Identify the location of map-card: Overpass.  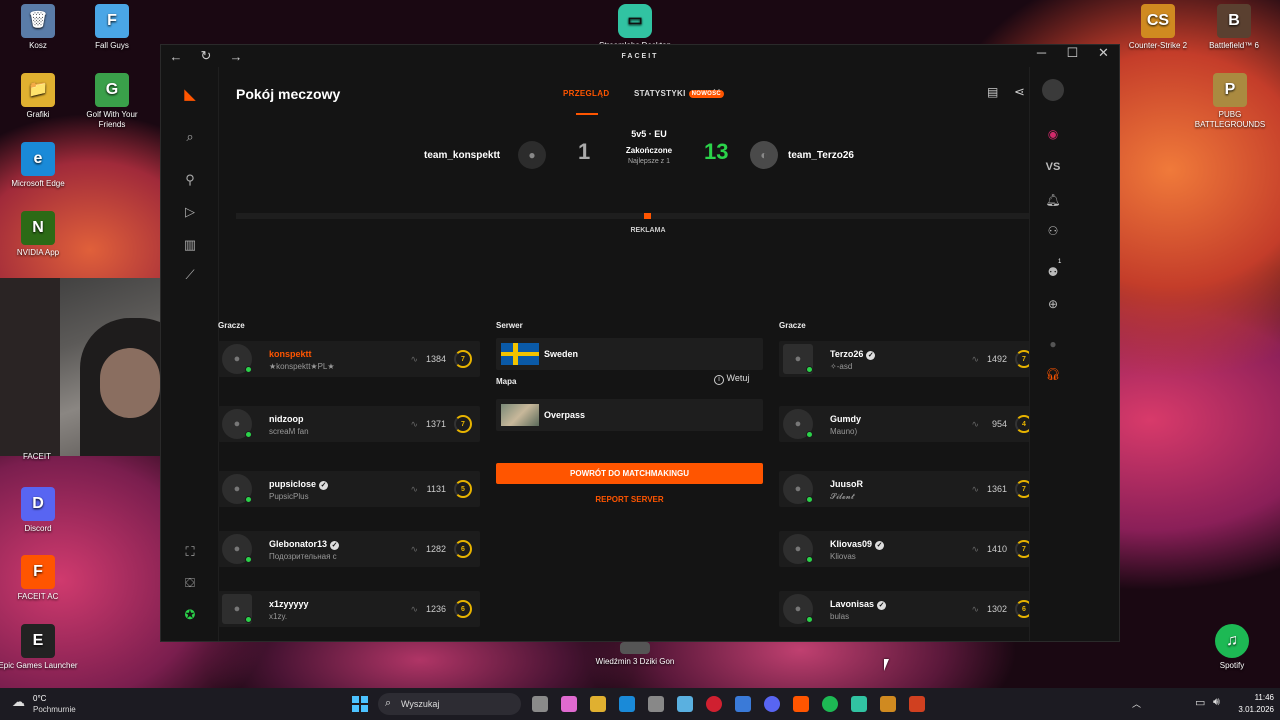
(629, 415).